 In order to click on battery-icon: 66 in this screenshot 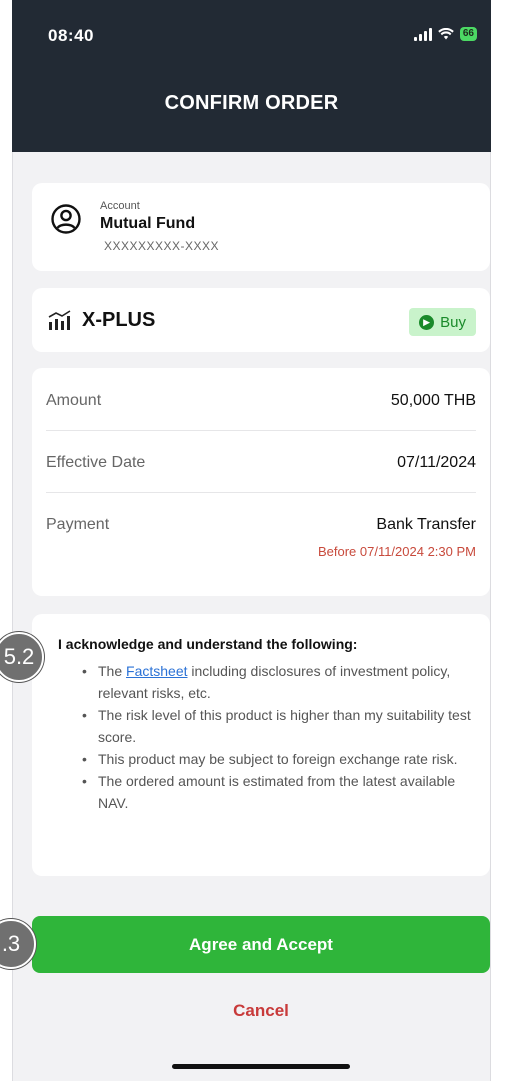, I will do `click(468, 34)`.